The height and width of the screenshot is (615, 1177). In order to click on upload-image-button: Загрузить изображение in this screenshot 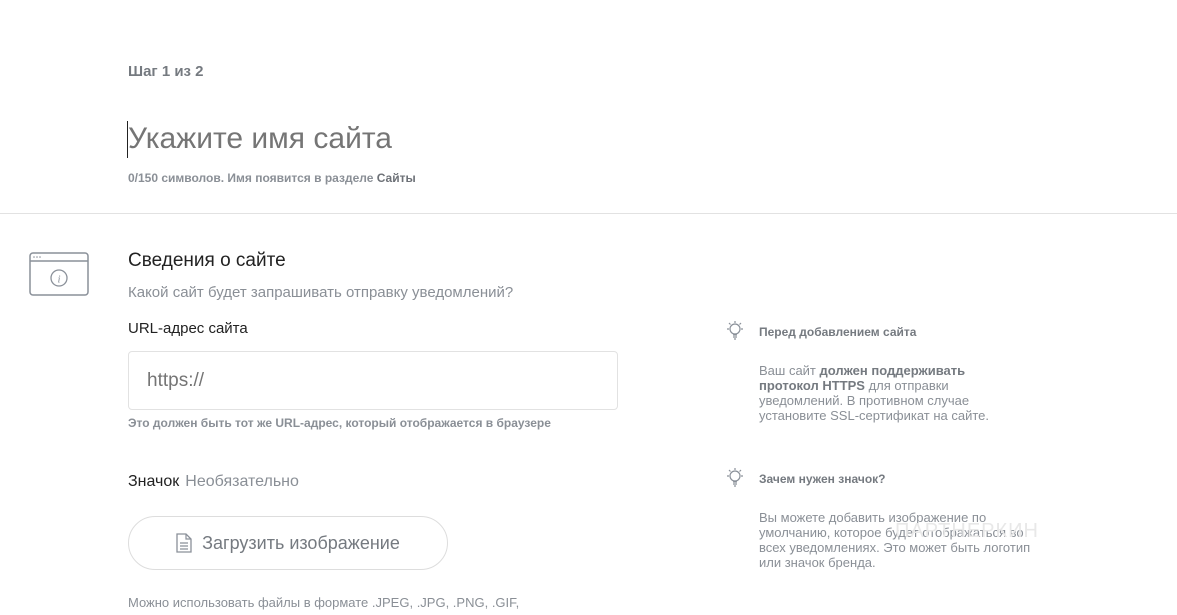, I will do `click(288, 543)`.